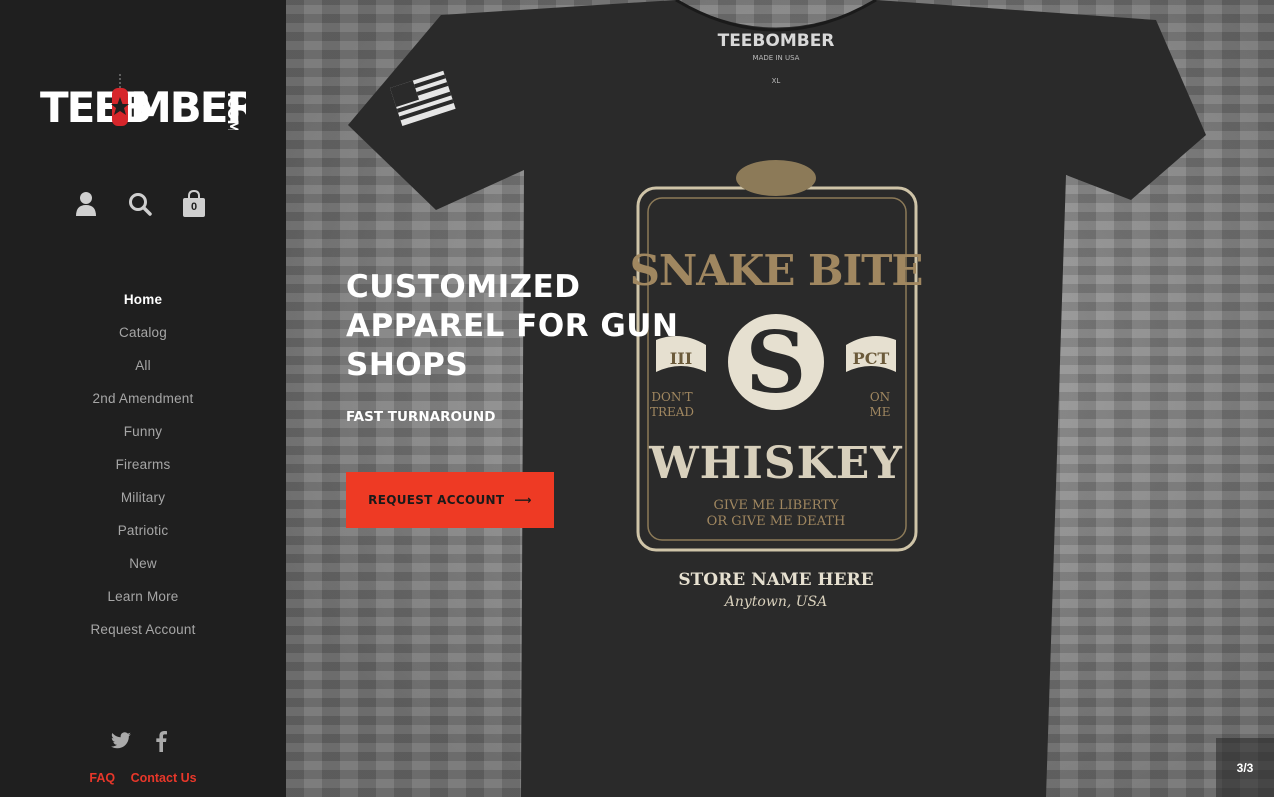  I want to click on svg-text: Anytown, USA, so click(775, 602).